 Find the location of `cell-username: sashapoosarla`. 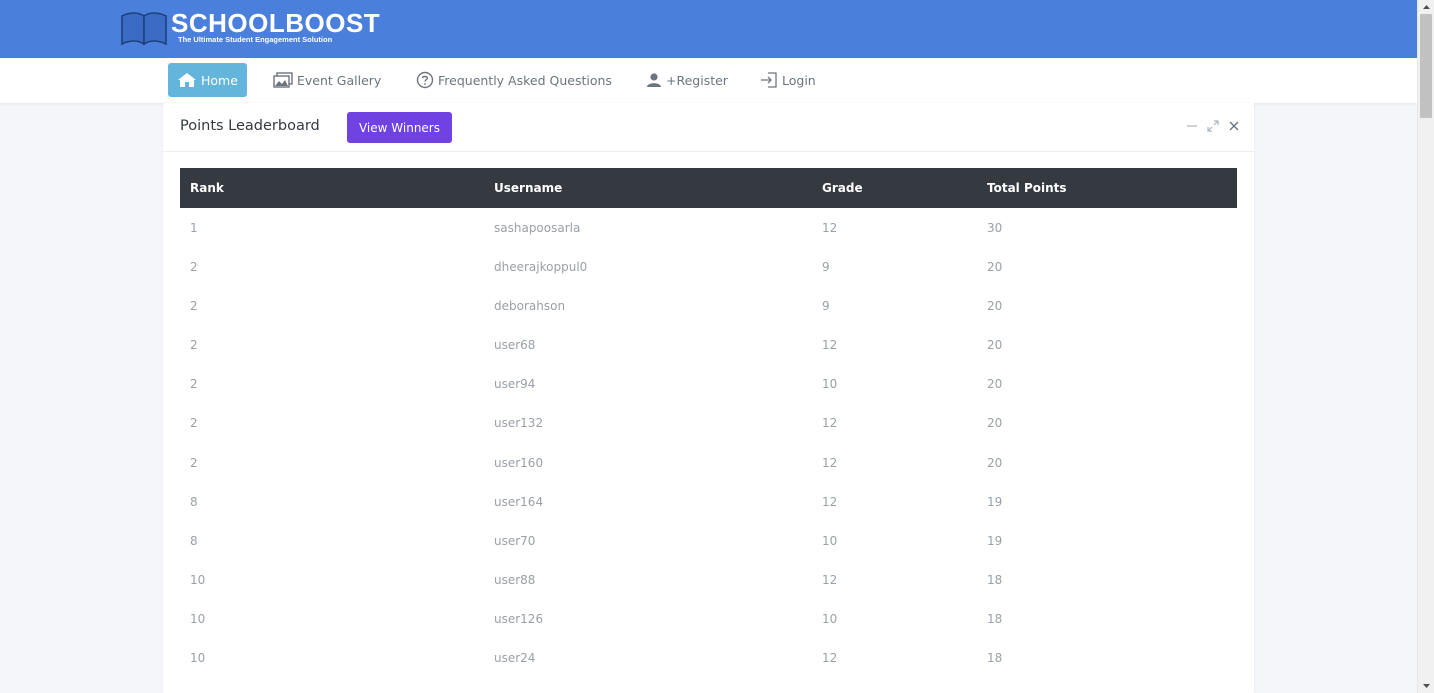

cell-username: sashapoosarla is located at coordinates (537, 228).